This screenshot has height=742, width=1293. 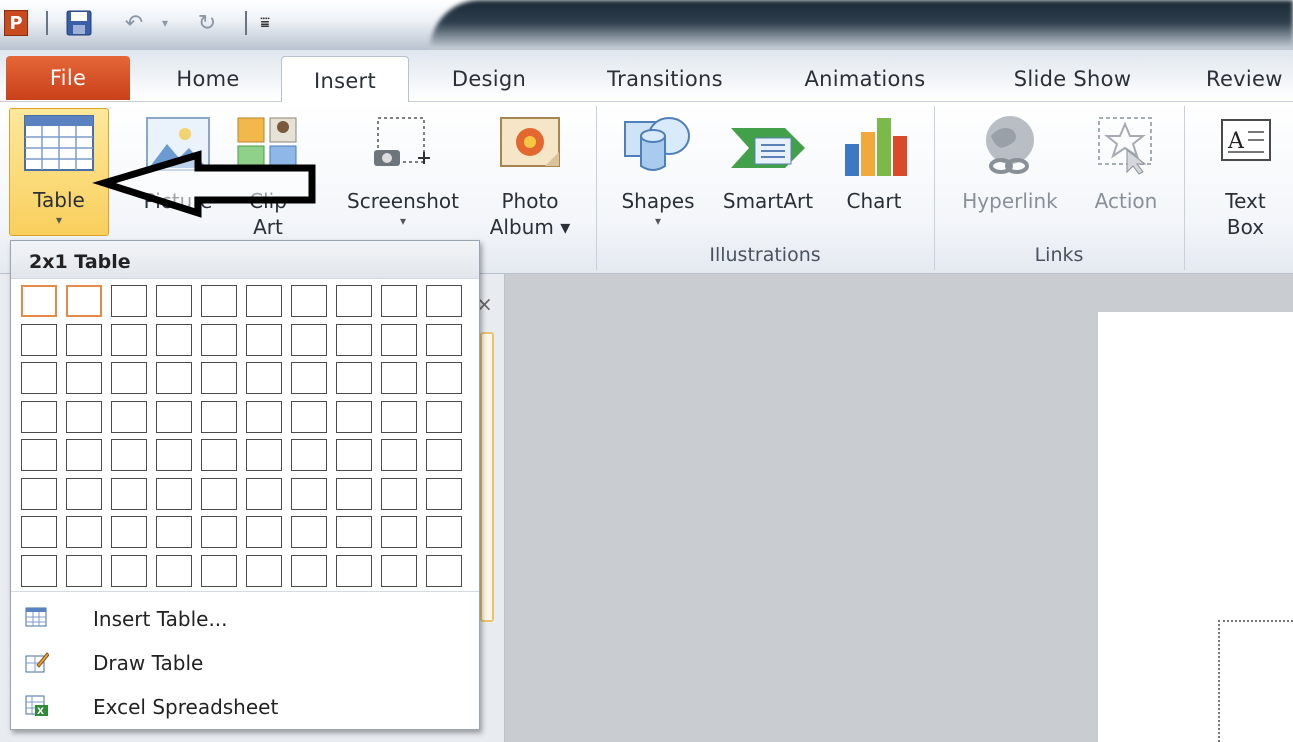 I want to click on panel-scrollbar, so click(x=487, y=477).